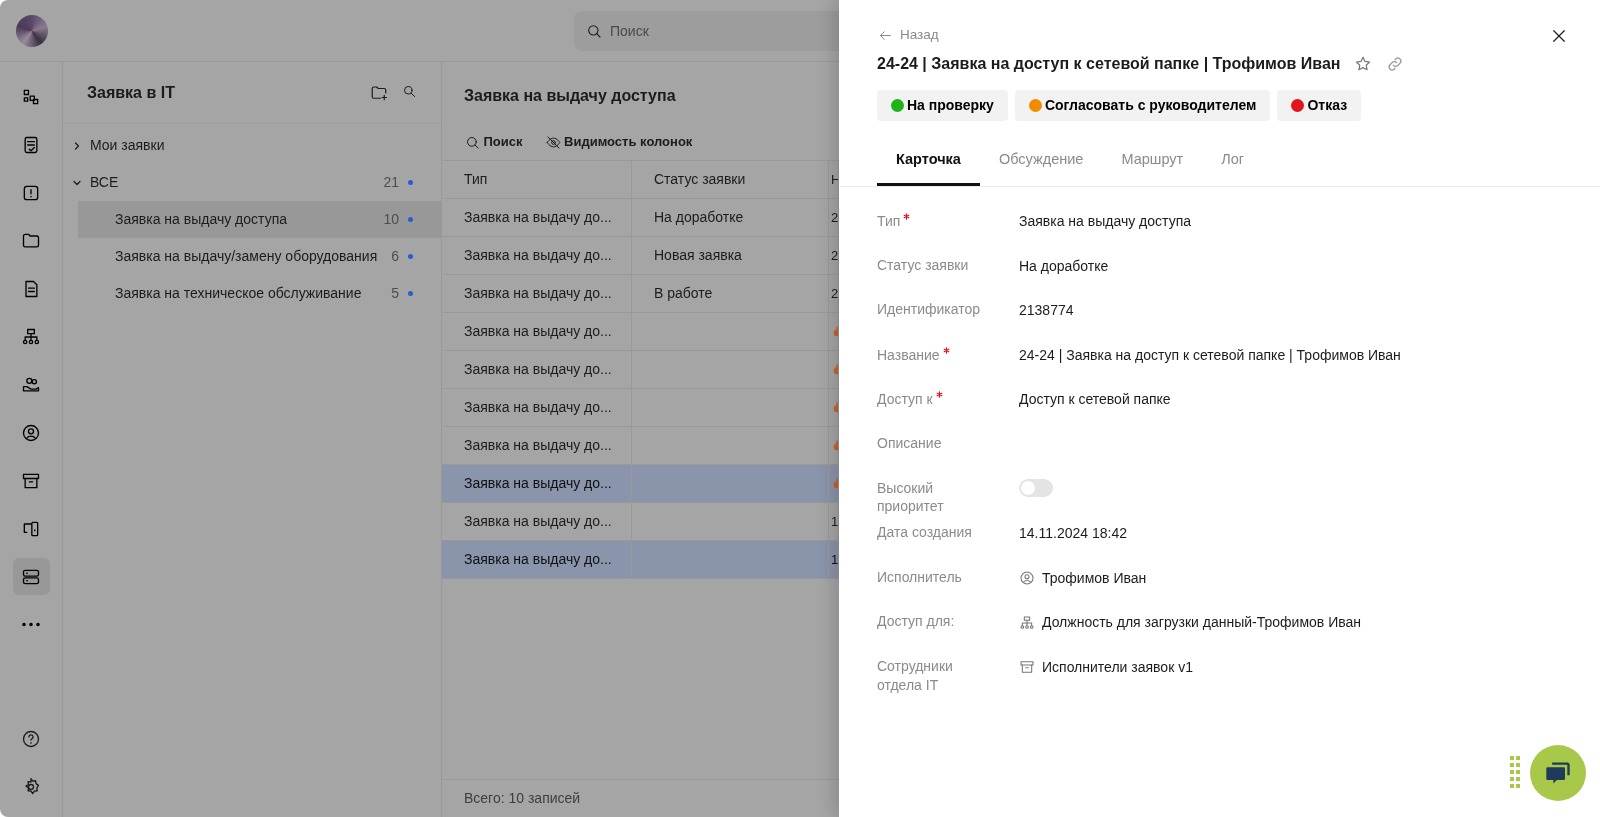  I want to click on field-value: 14.11.2024 18:42, so click(1073, 533).